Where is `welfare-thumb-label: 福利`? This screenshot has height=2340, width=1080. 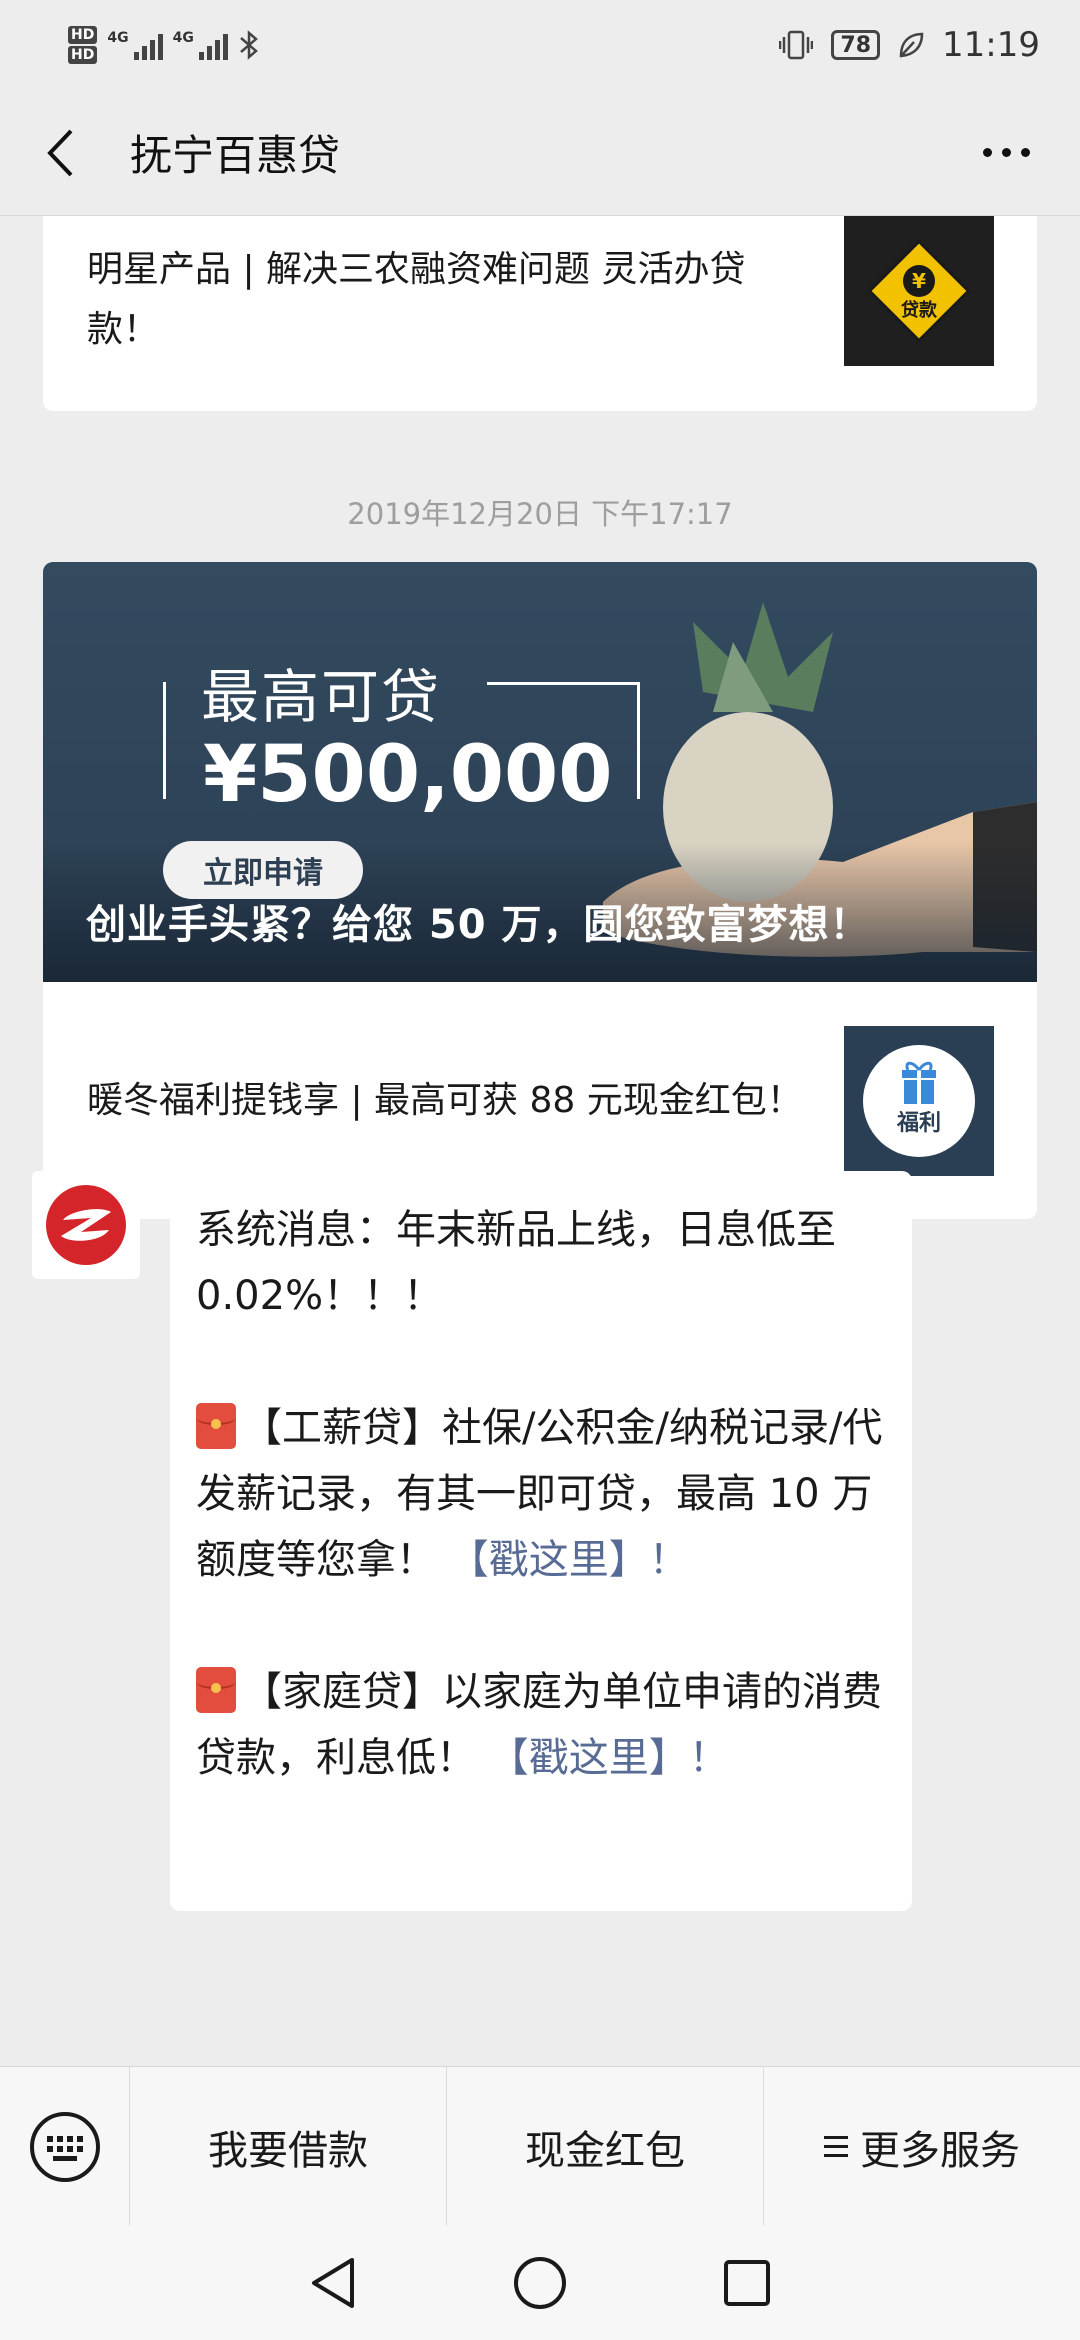
welfare-thumb-label: 福利 is located at coordinates (918, 1123).